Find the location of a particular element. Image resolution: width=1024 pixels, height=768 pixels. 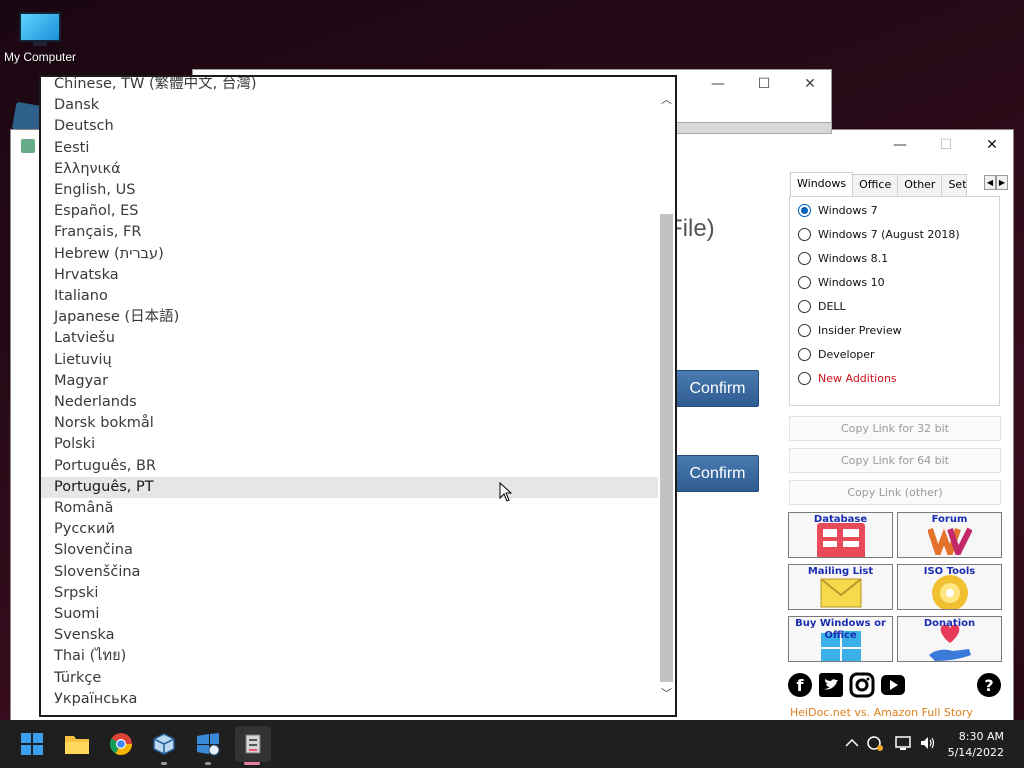

dropdown-option: Українська is located at coordinates (350, 699).